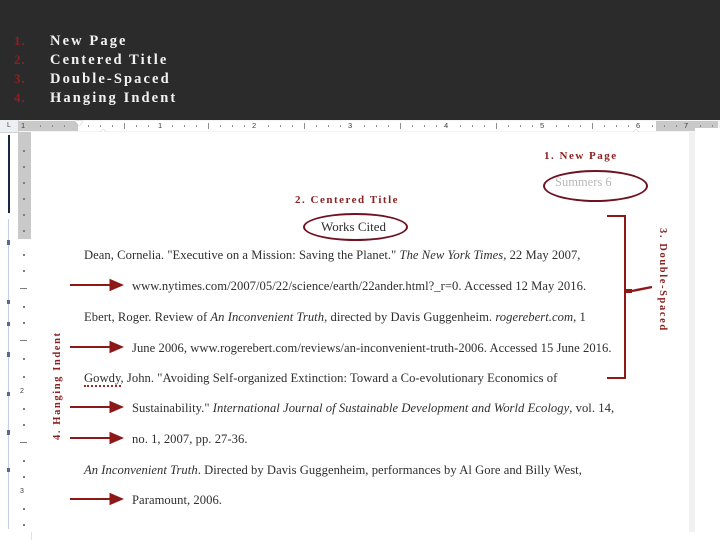 Image resolution: width=720 pixels, height=540 pixels. Describe the element at coordinates (110, 79) in the screenshot. I see `list-item-label: Double-Spaced` at that location.